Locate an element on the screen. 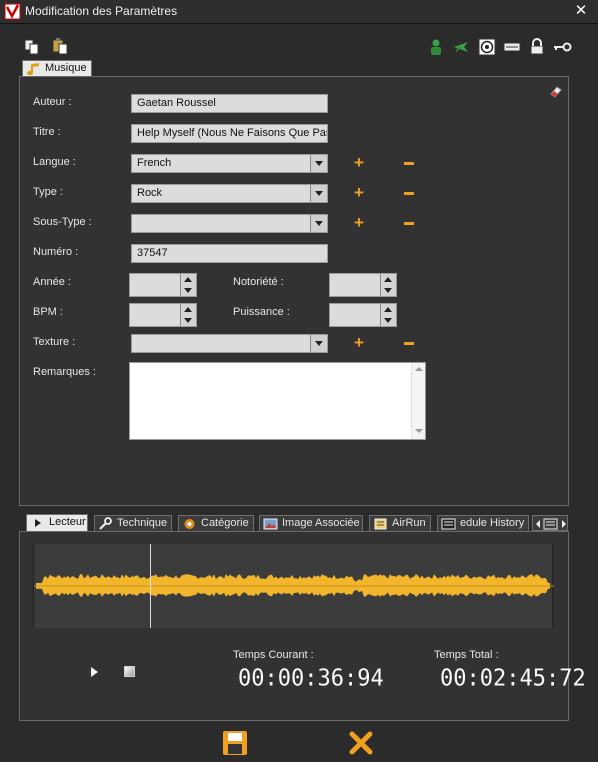  type-value: Rock is located at coordinates (150, 193).